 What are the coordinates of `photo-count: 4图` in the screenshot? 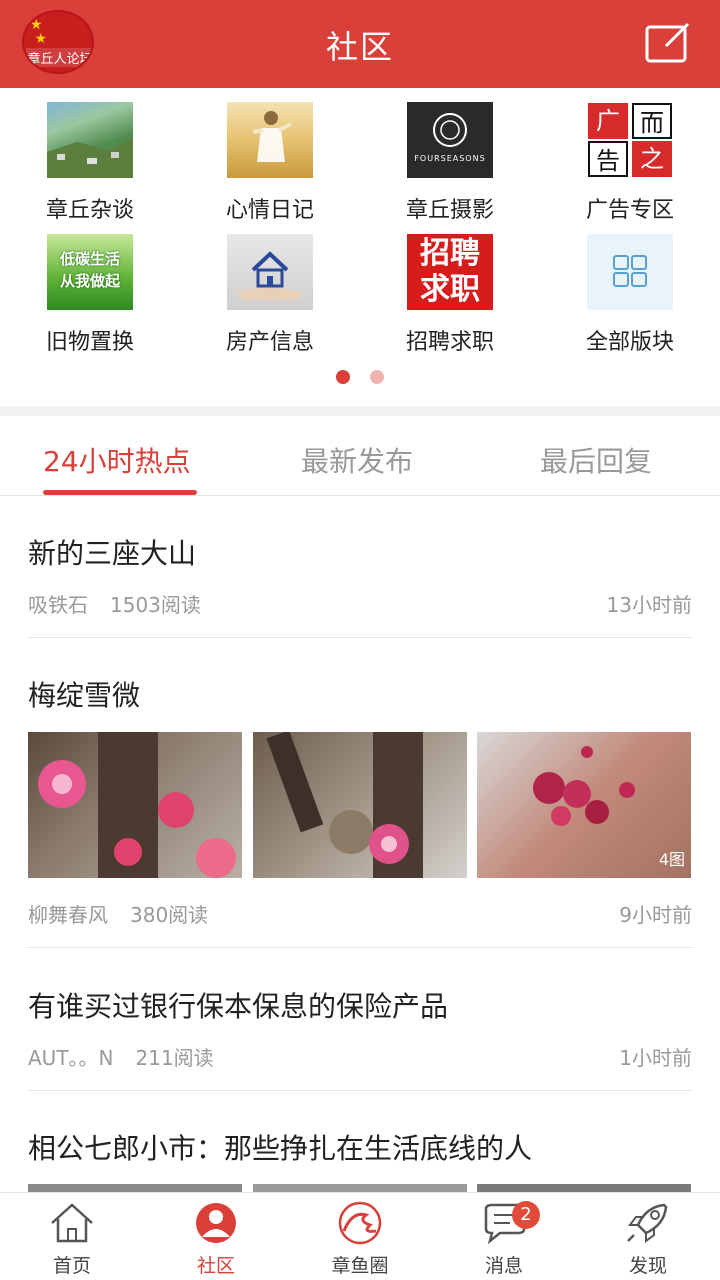 It's located at (671, 859).